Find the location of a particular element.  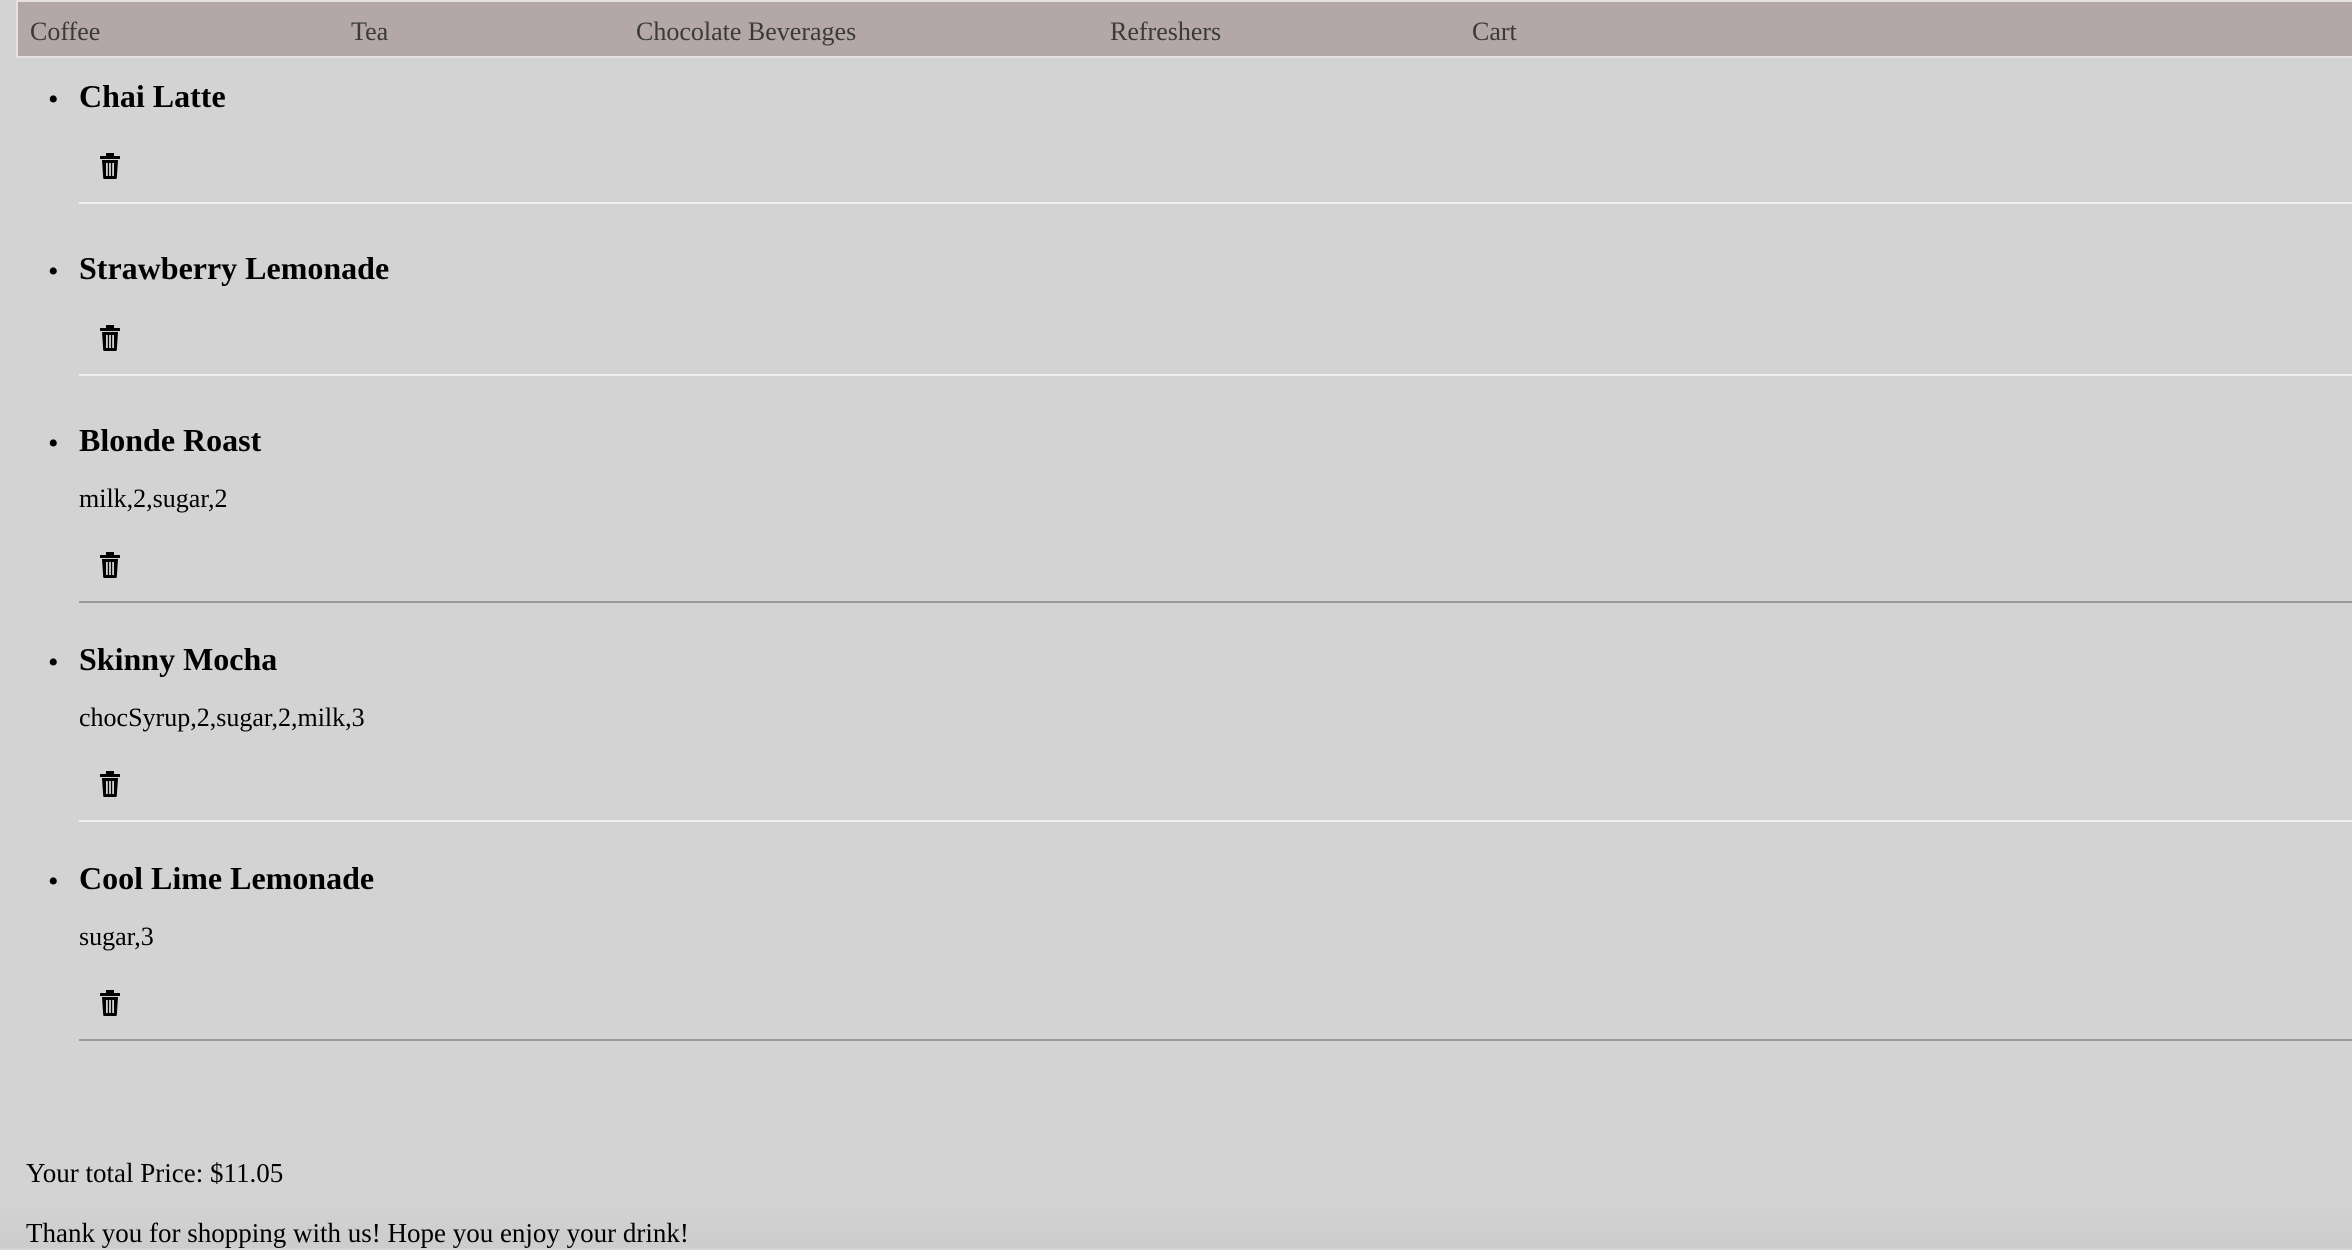

nav-link-coffee: Coffee is located at coordinates (65, 32).